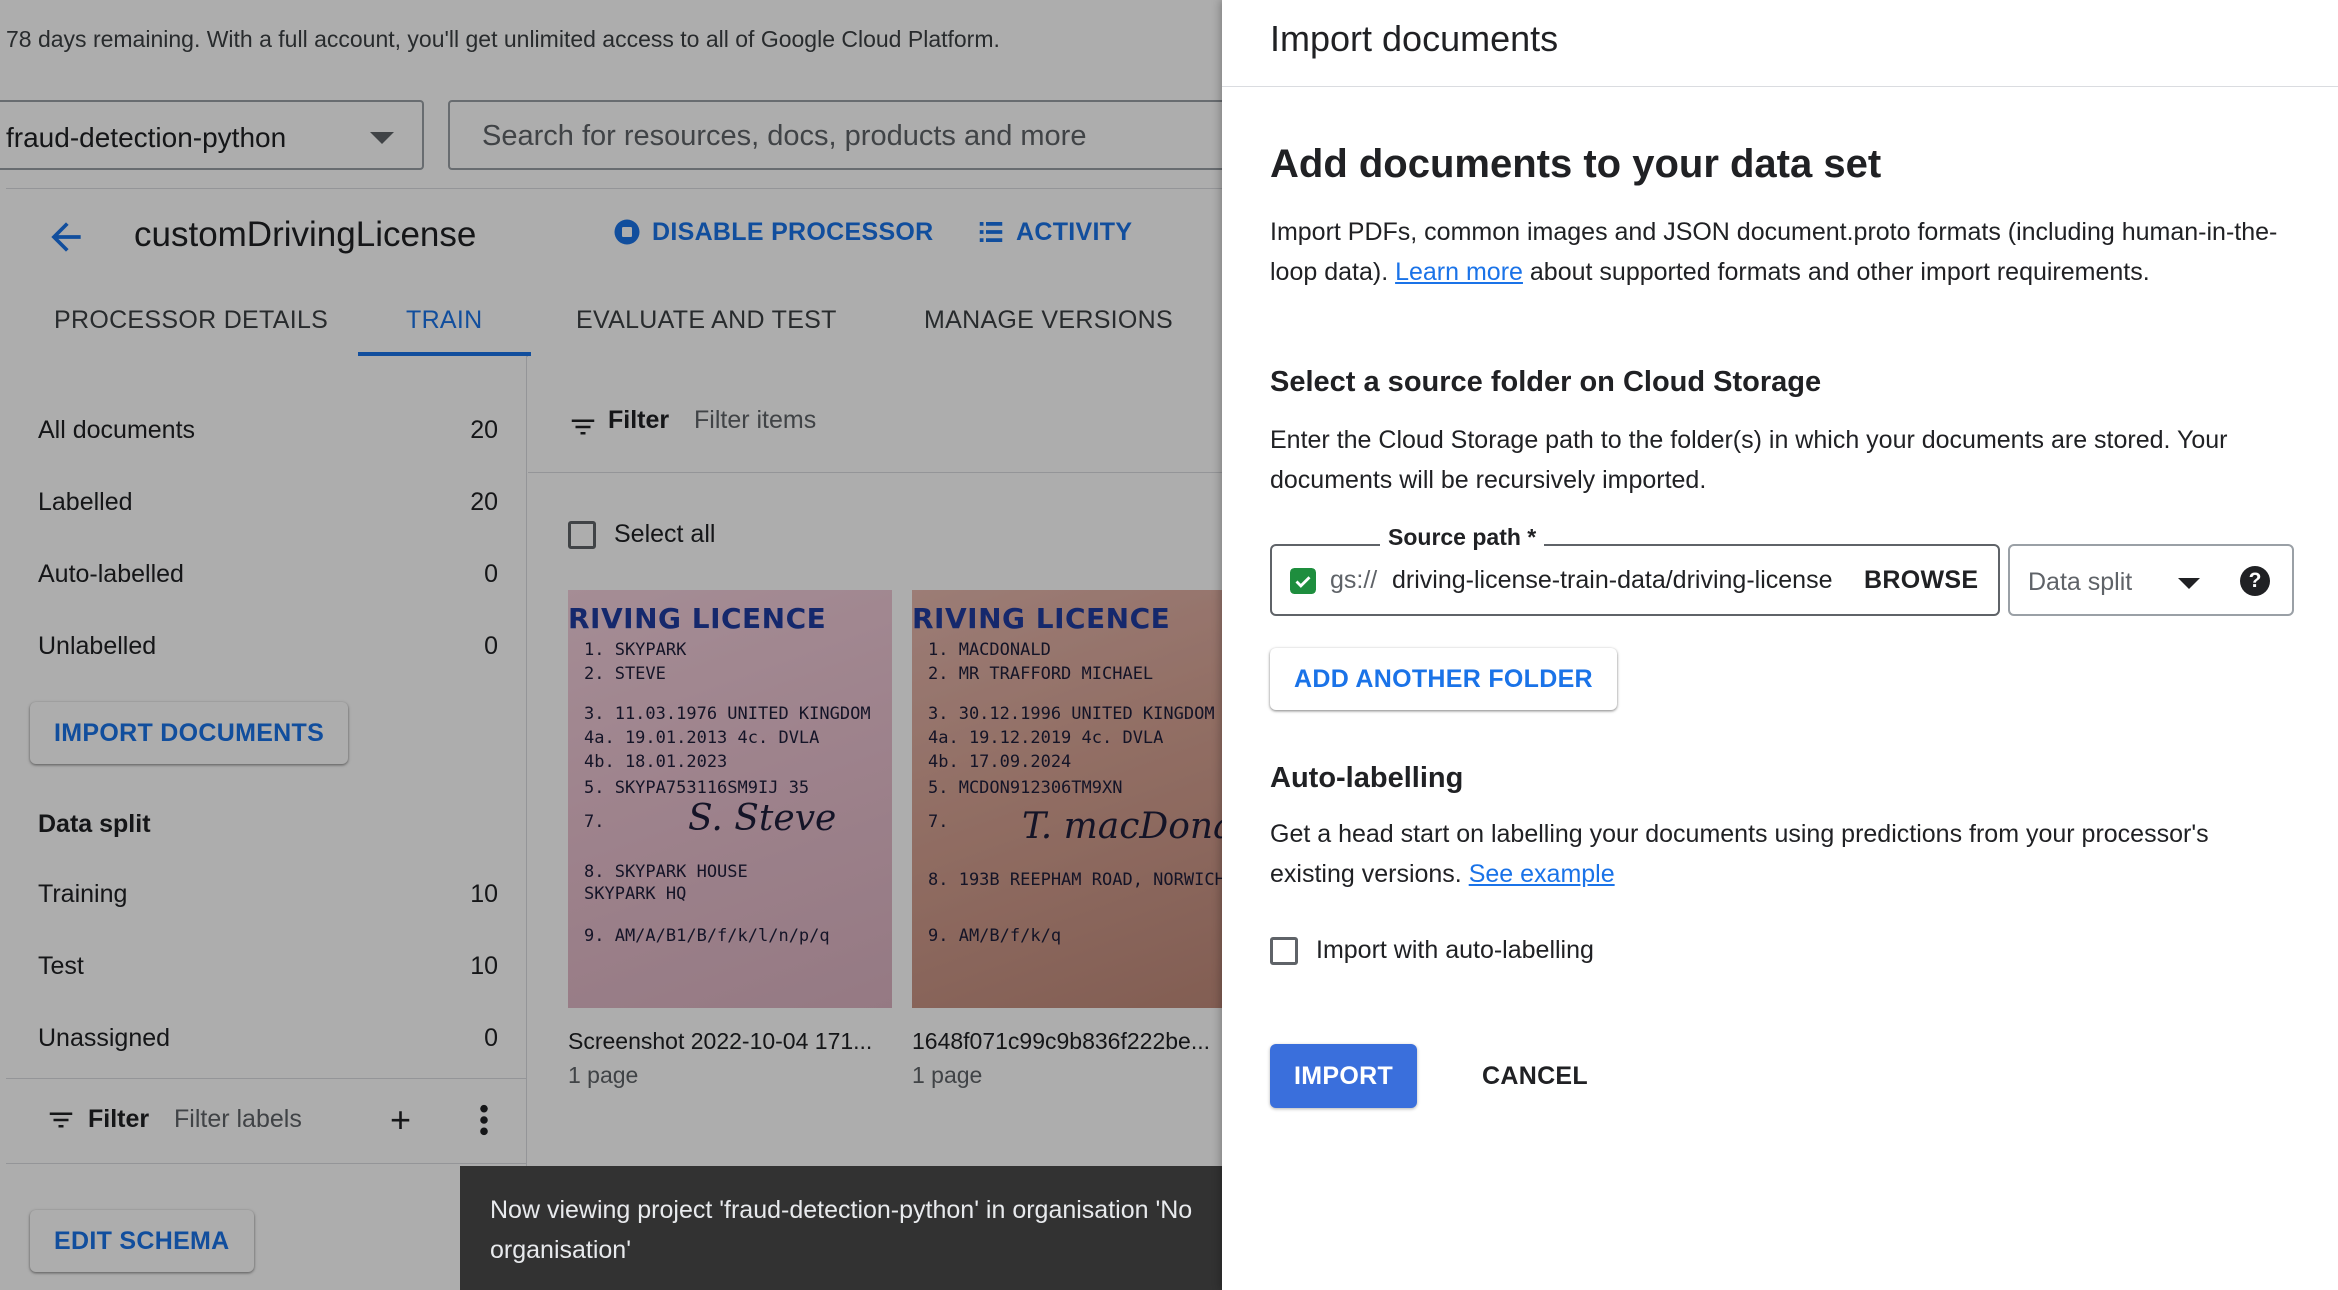  What do you see at coordinates (1542, 874) in the screenshot?
I see `see-example-link: See example` at bounding box center [1542, 874].